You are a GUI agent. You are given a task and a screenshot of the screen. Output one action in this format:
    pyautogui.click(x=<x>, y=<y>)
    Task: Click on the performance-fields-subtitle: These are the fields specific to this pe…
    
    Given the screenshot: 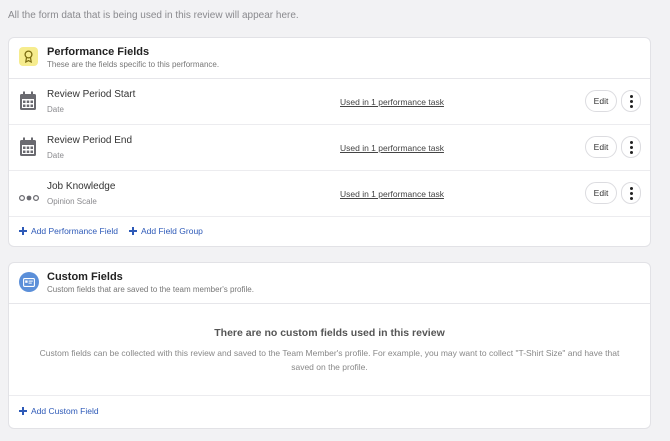 What is the action you would take?
    pyautogui.click(x=133, y=64)
    